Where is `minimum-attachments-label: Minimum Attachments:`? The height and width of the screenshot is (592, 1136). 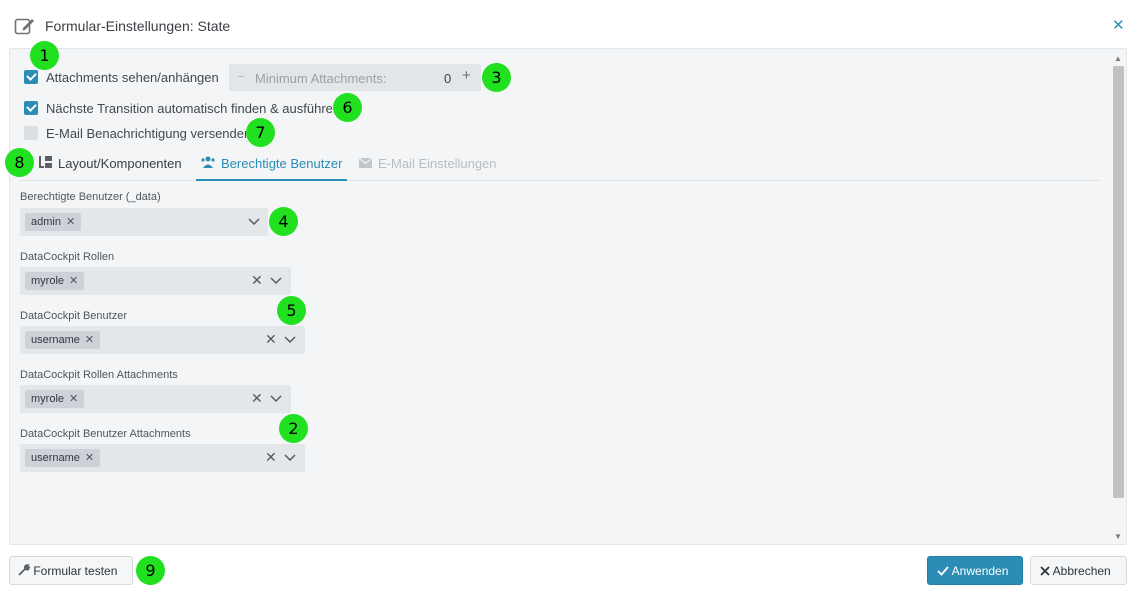
minimum-attachments-label: Minimum Attachments: is located at coordinates (321, 78).